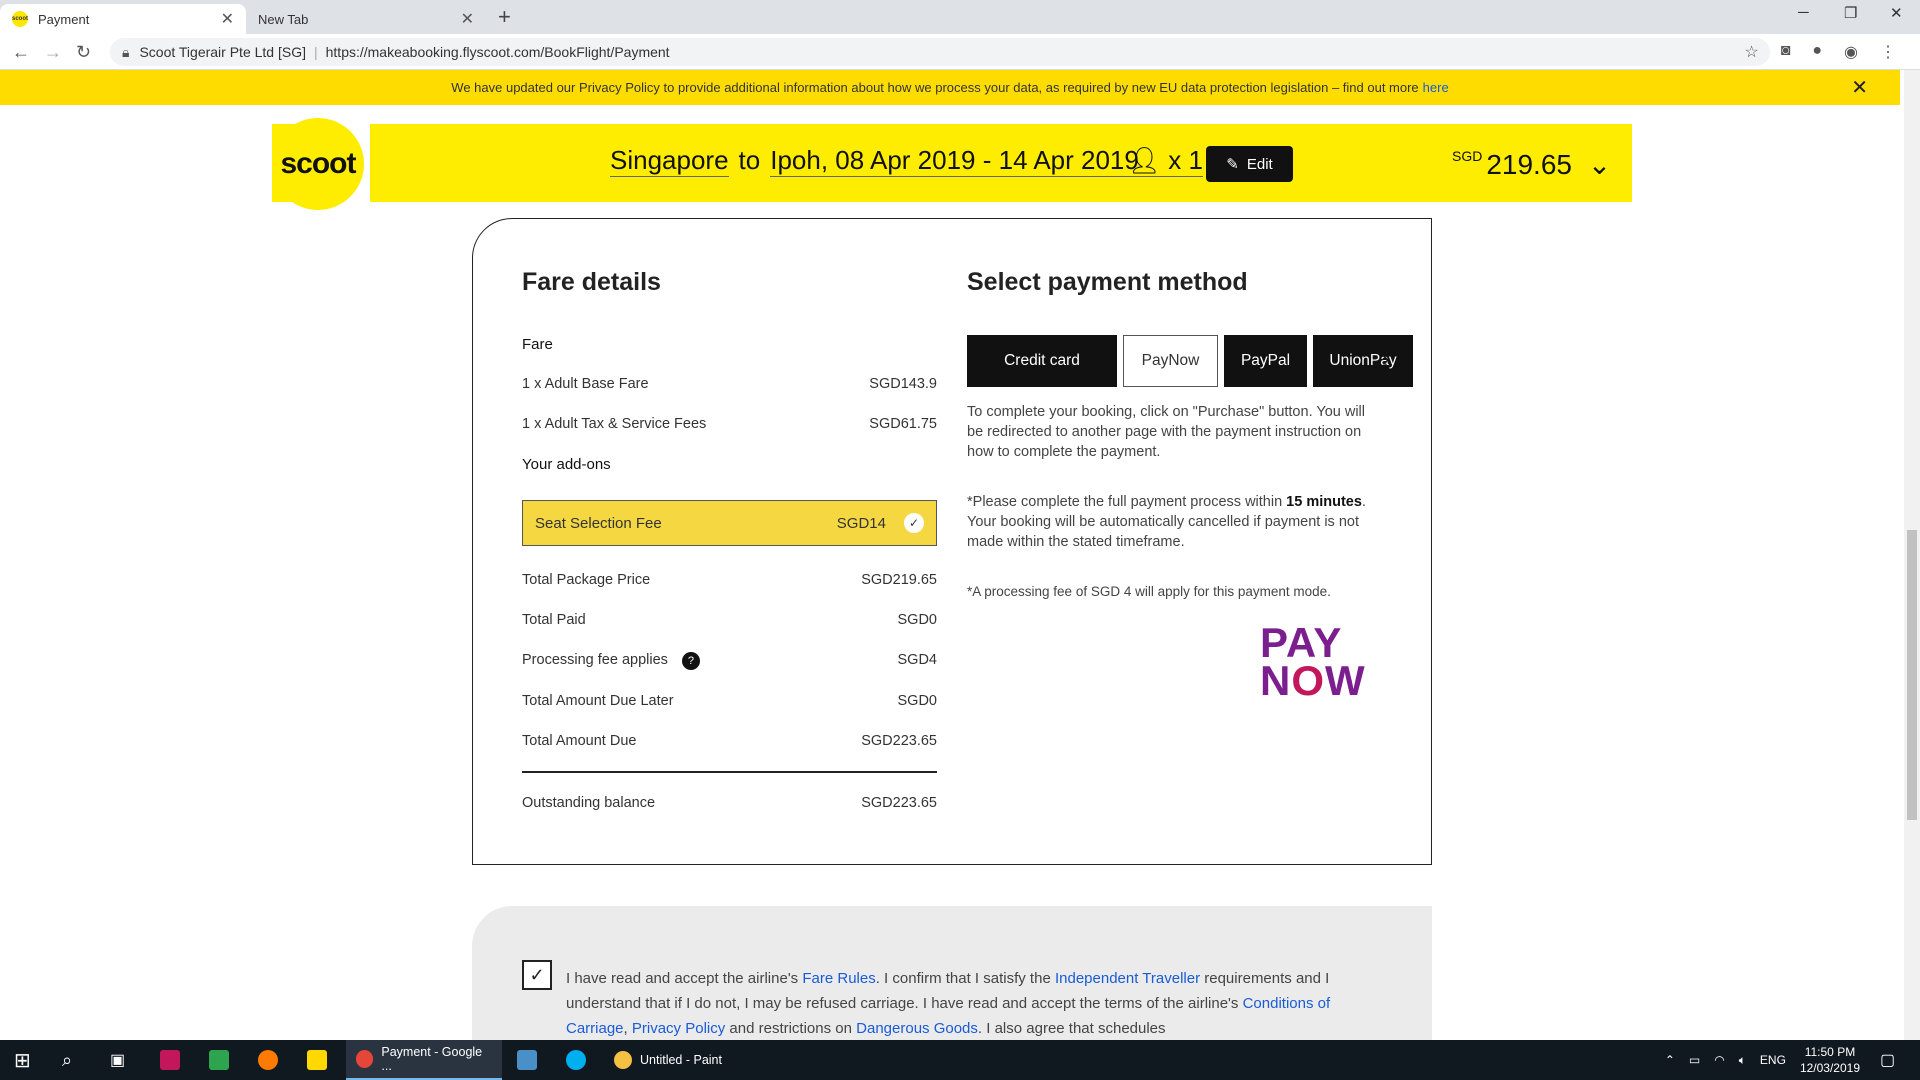  I want to click on profile-avatar-icon: ◉, so click(1851, 52).